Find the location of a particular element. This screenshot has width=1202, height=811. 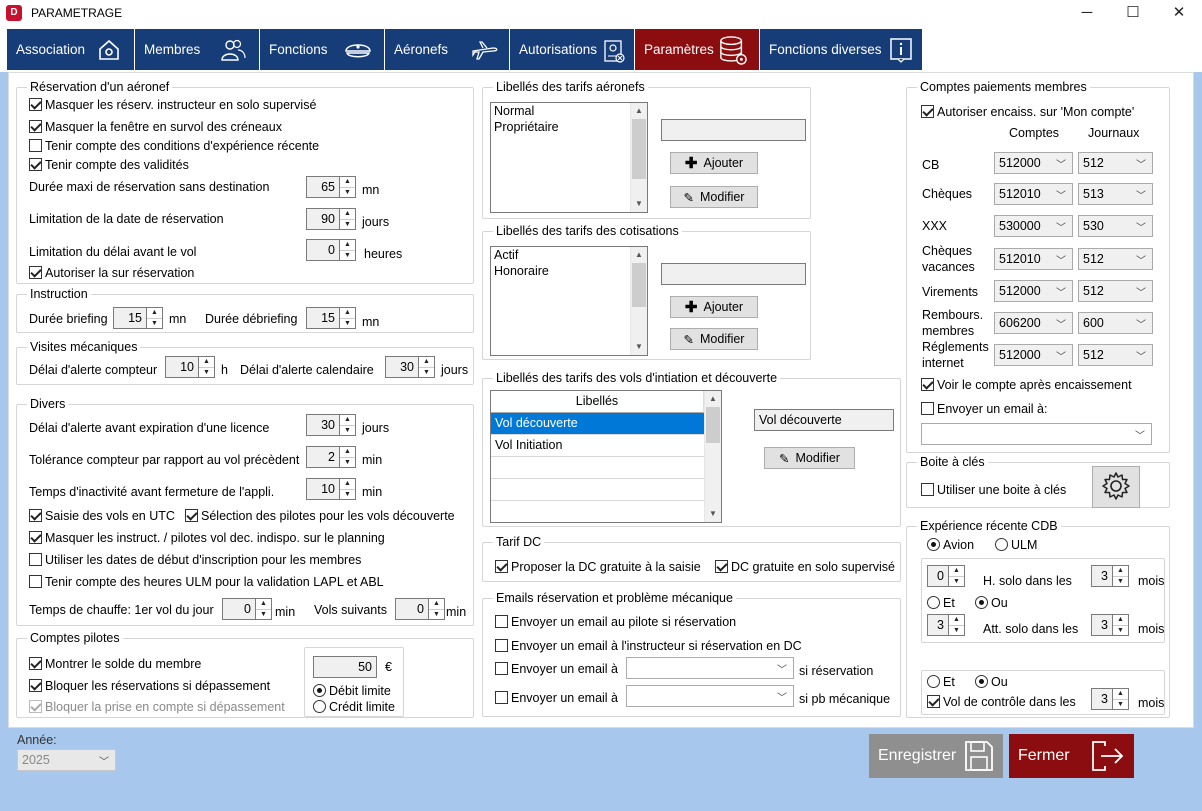

tarifs-aeronefs-list: Normal Propriétaire ▲ ▼ is located at coordinates (569, 157).